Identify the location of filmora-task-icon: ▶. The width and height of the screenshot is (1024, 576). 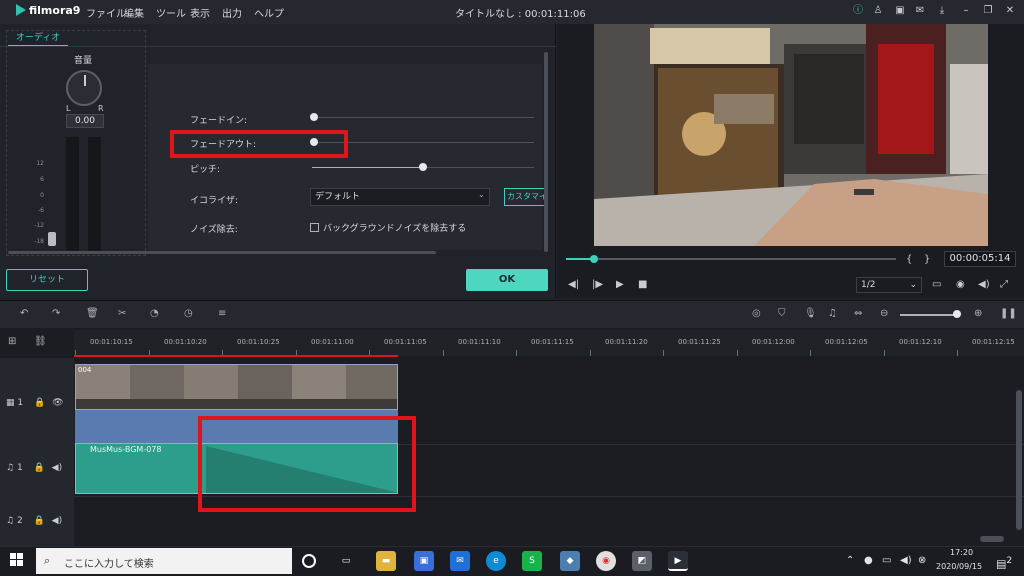
(678, 561).